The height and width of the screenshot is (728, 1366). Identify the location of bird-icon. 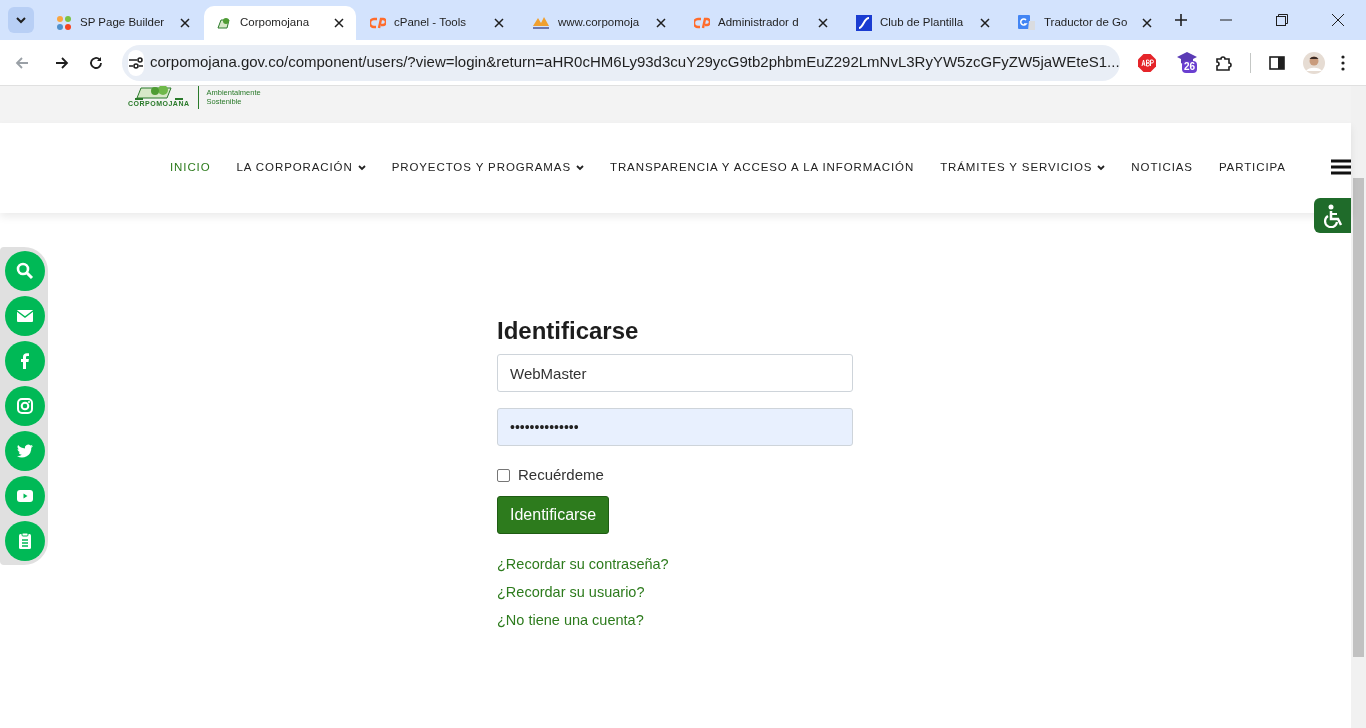
(25, 451).